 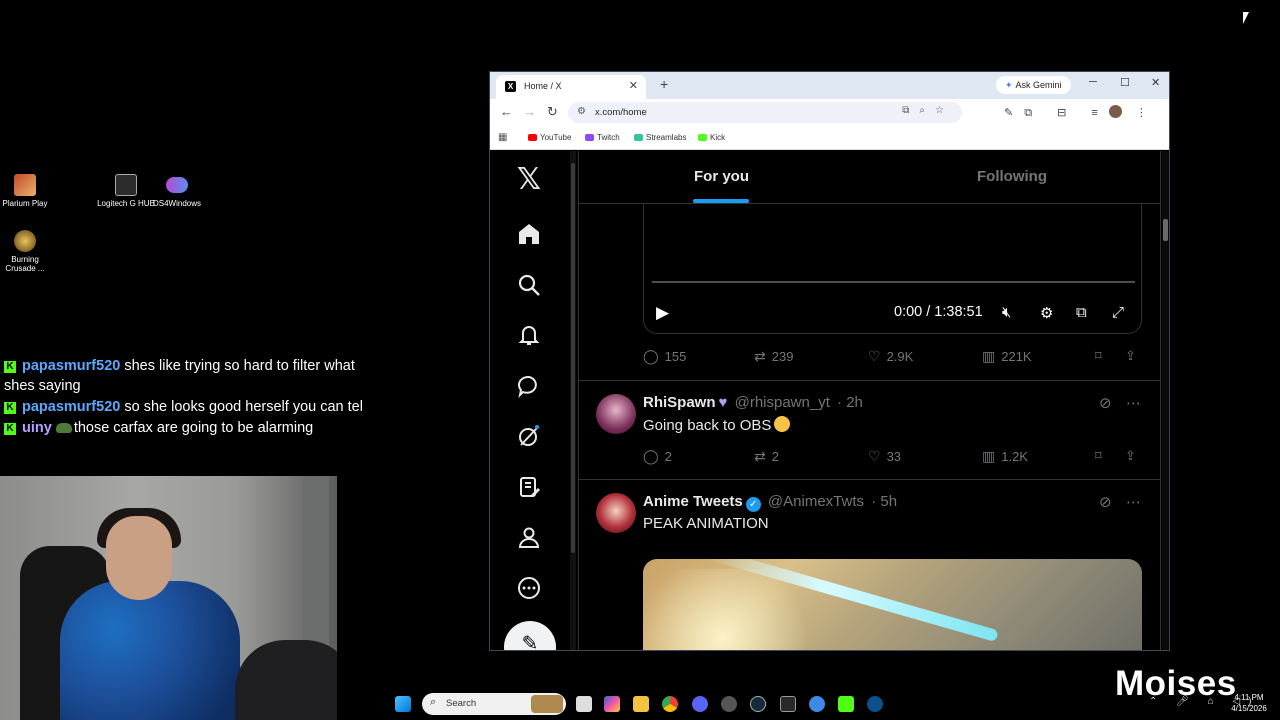 I want to click on bookmark-twitch: Twitch, so click(x=602, y=137).